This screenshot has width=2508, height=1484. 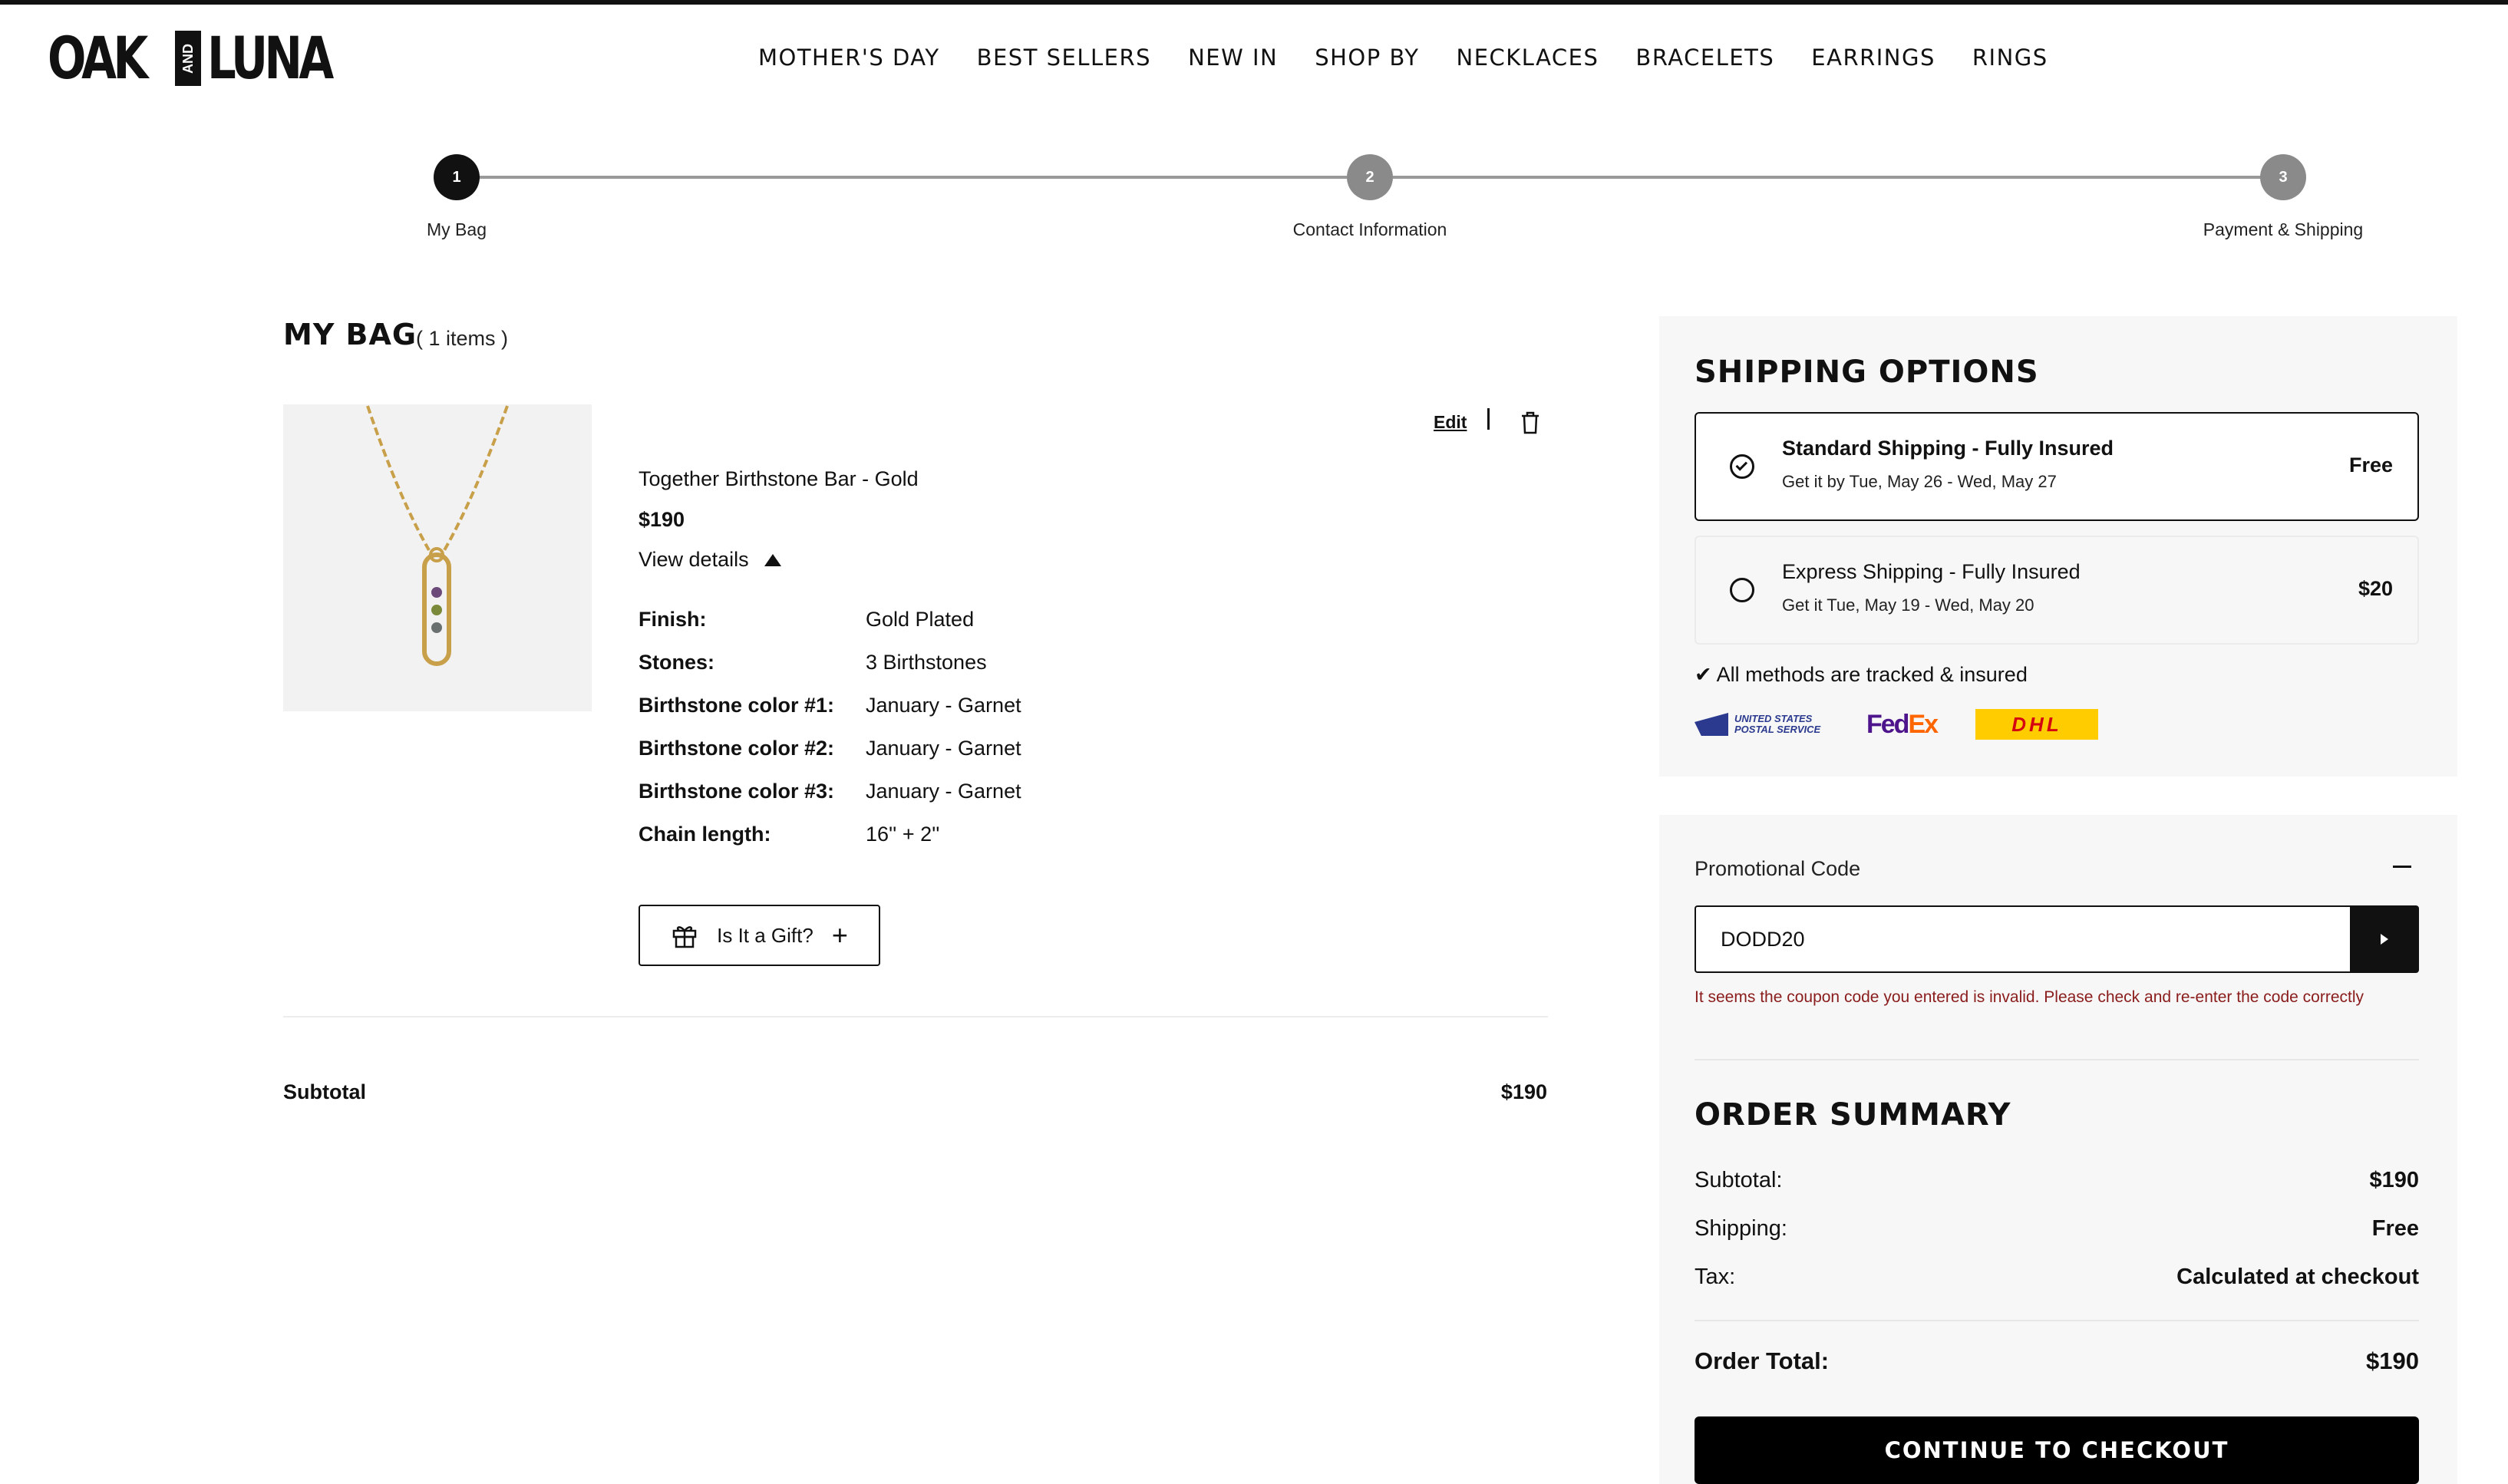 What do you see at coordinates (2283, 229) in the screenshot?
I see `step-3-label: Payment & Shipping` at bounding box center [2283, 229].